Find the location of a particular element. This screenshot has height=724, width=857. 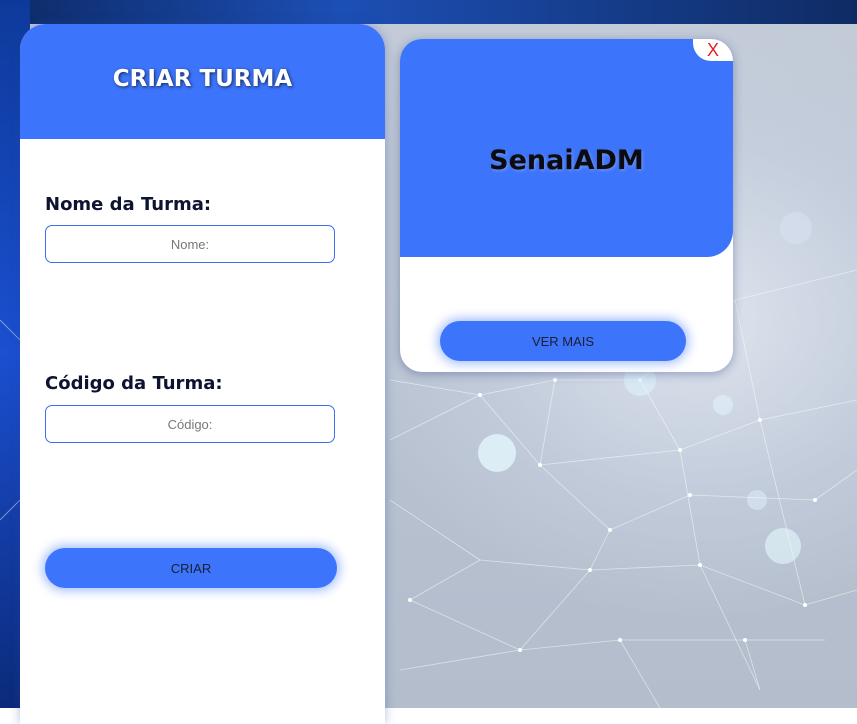

class-code-label: Código da Turma: is located at coordinates (134, 383).